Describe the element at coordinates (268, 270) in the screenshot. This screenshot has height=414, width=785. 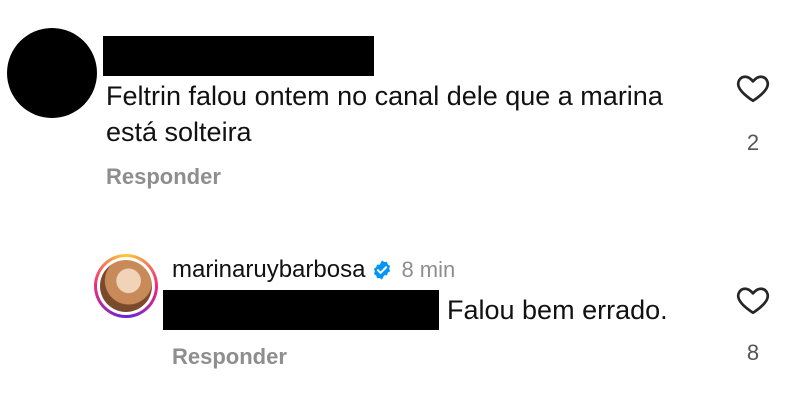
I see `reply-username: marinaruybarbosa` at that location.